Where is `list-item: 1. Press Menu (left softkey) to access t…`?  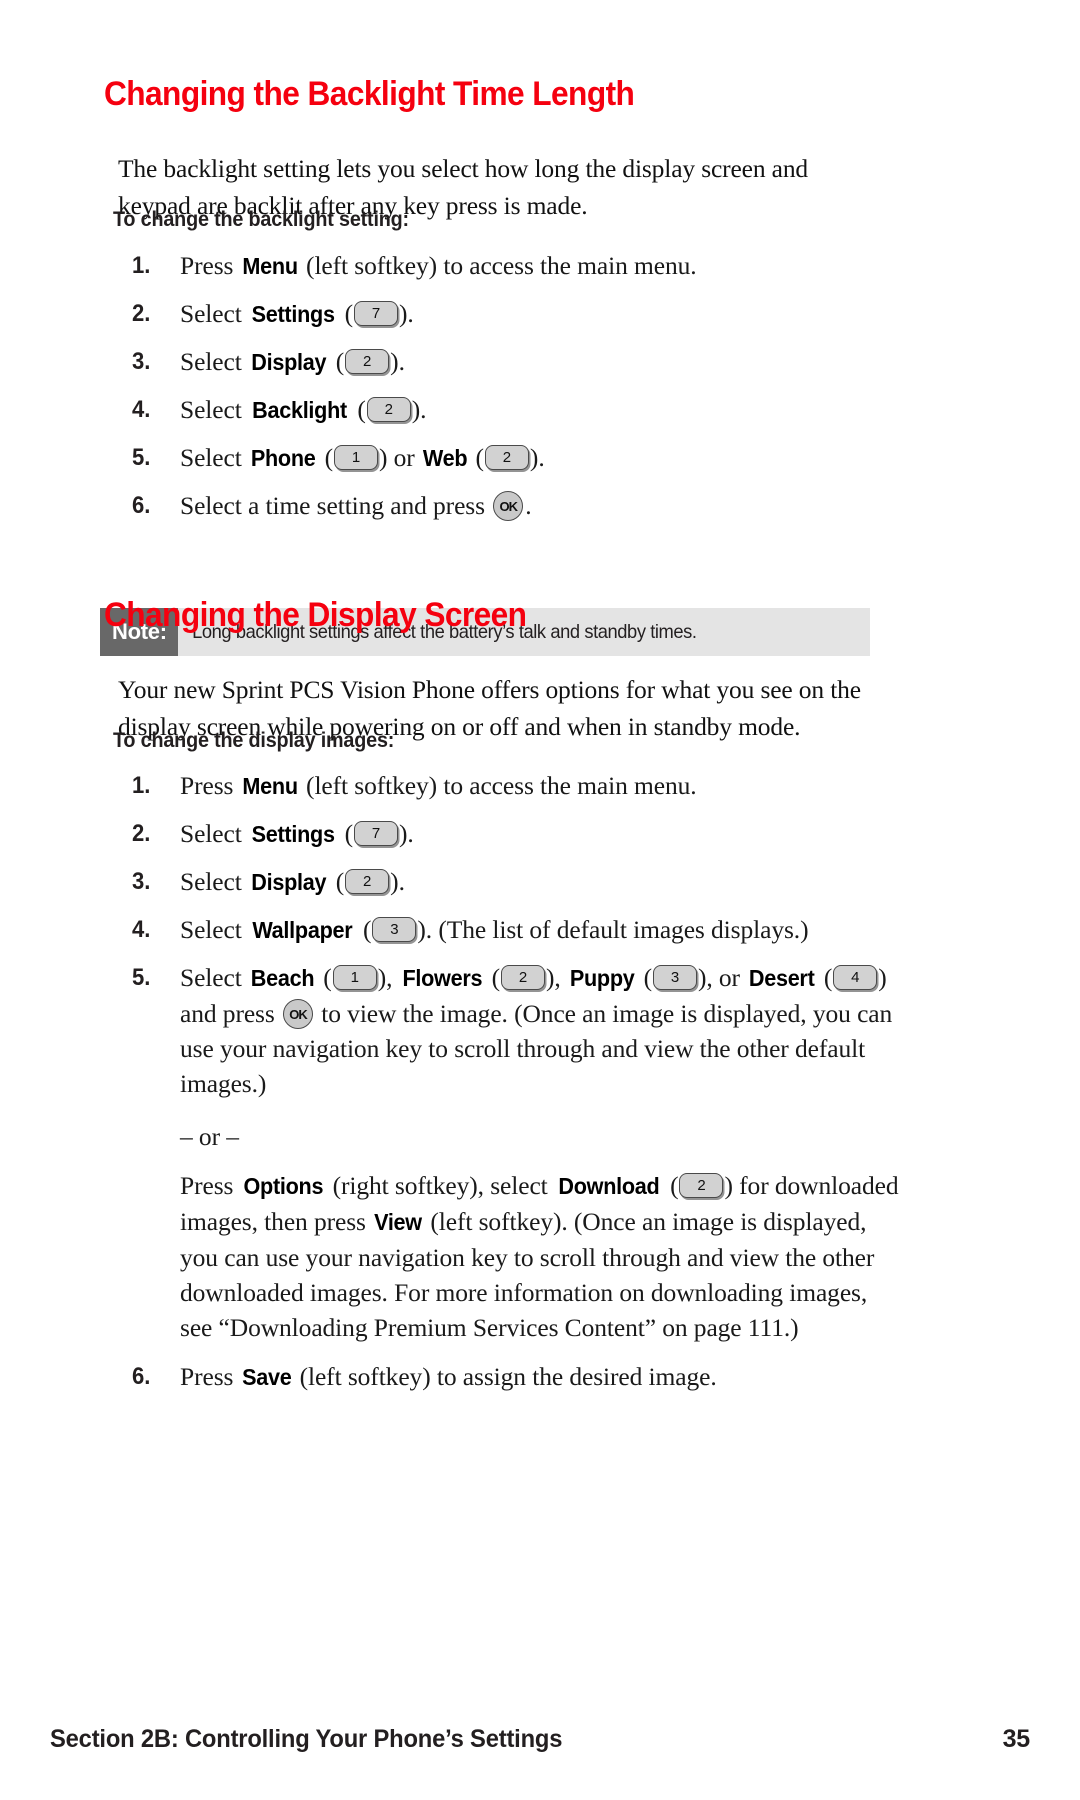
list-item: 1. Press Menu (left softkey) to access t… is located at coordinates (512, 786).